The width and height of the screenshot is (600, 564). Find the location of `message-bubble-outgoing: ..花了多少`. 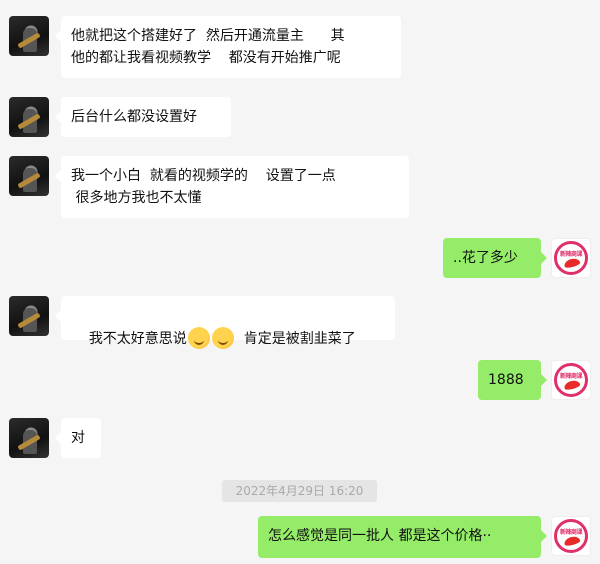

message-bubble-outgoing: ..花了多少 is located at coordinates (495, 258).